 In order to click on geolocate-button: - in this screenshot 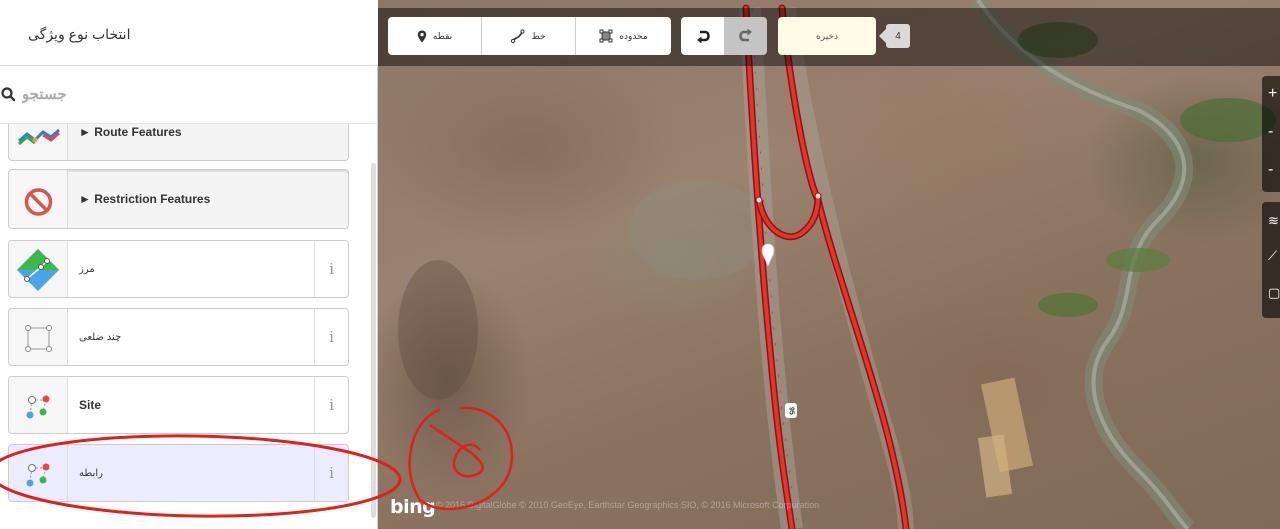, I will do `click(1274, 170)`.